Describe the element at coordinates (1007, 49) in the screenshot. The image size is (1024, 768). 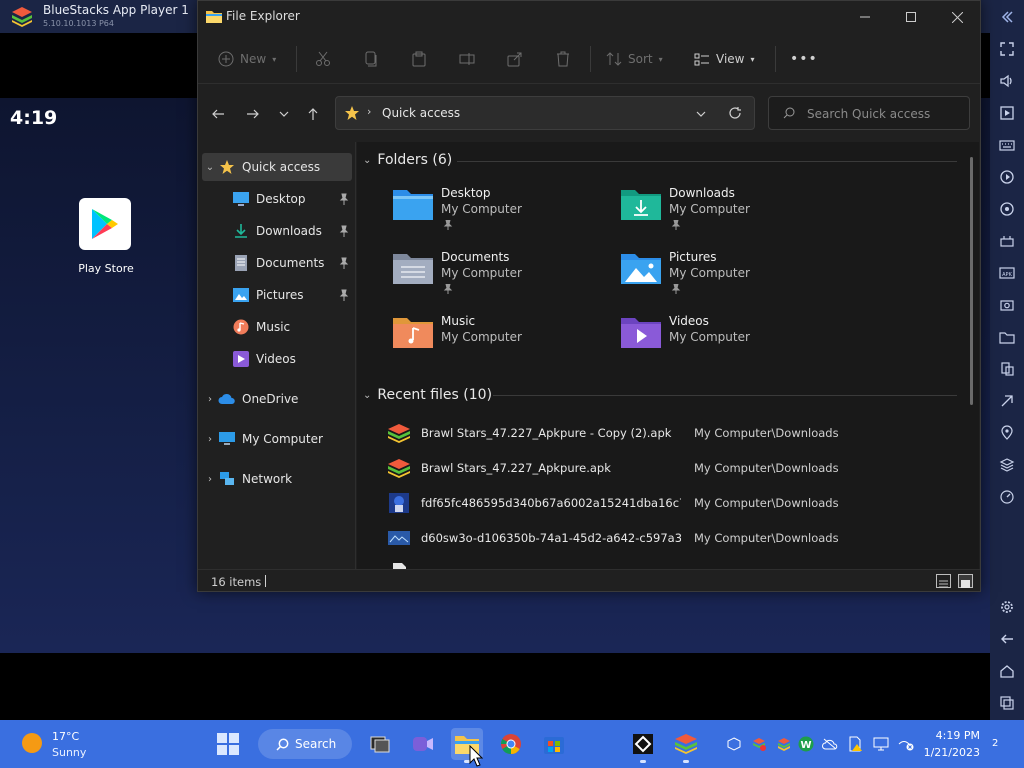
I see `fullscreen-icon` at that location.